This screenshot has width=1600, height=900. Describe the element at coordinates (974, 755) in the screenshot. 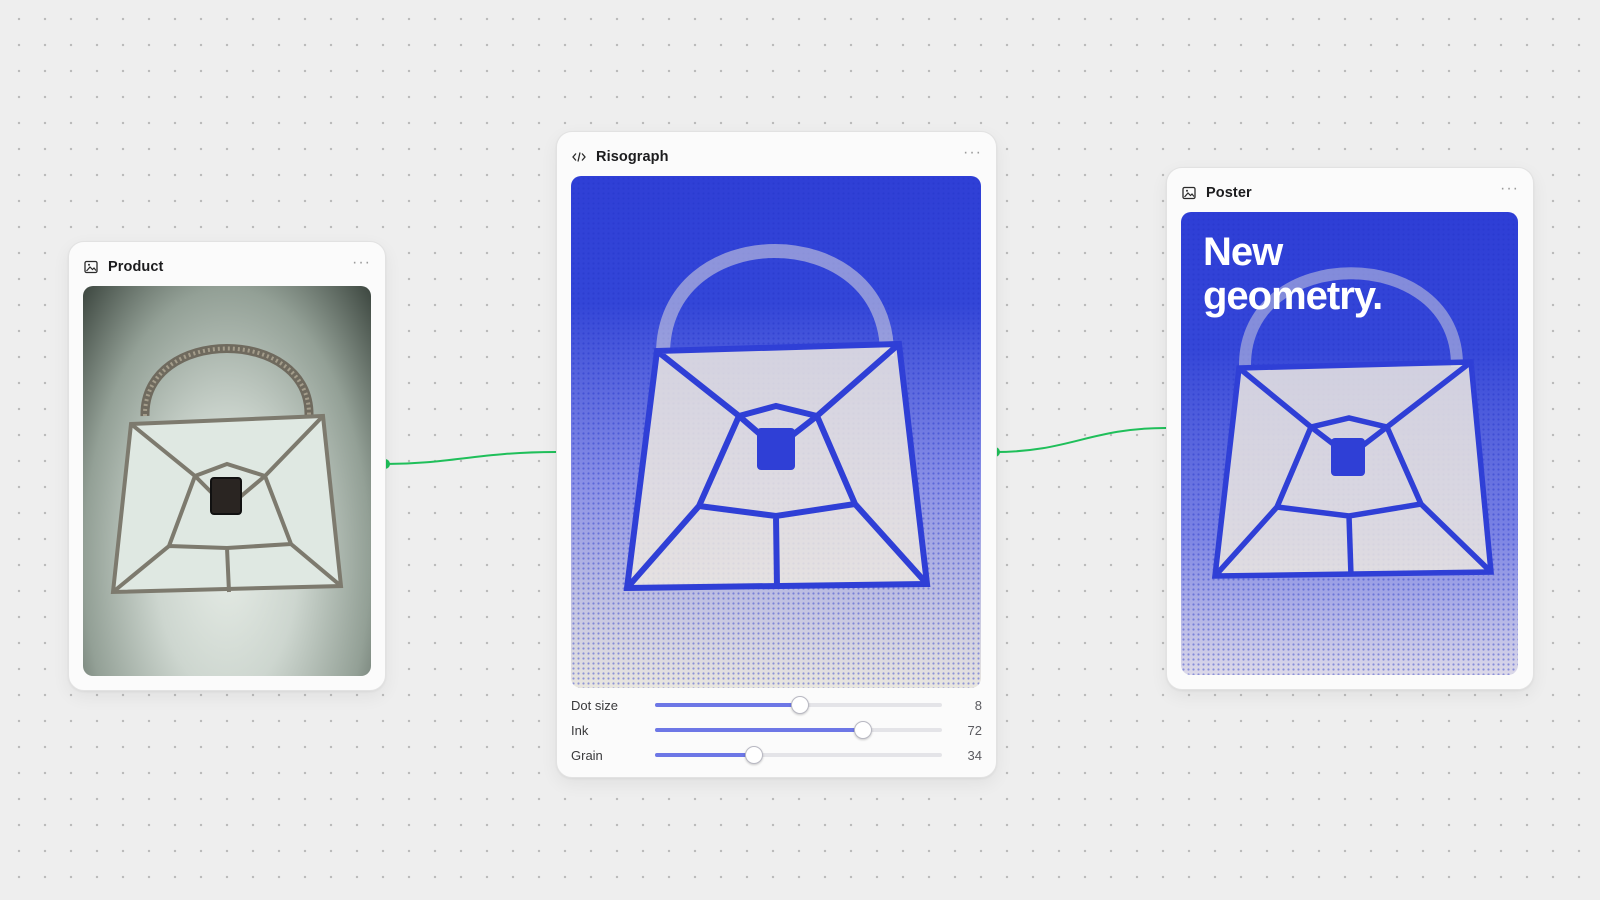

I see `slider-value: 34` at that location.